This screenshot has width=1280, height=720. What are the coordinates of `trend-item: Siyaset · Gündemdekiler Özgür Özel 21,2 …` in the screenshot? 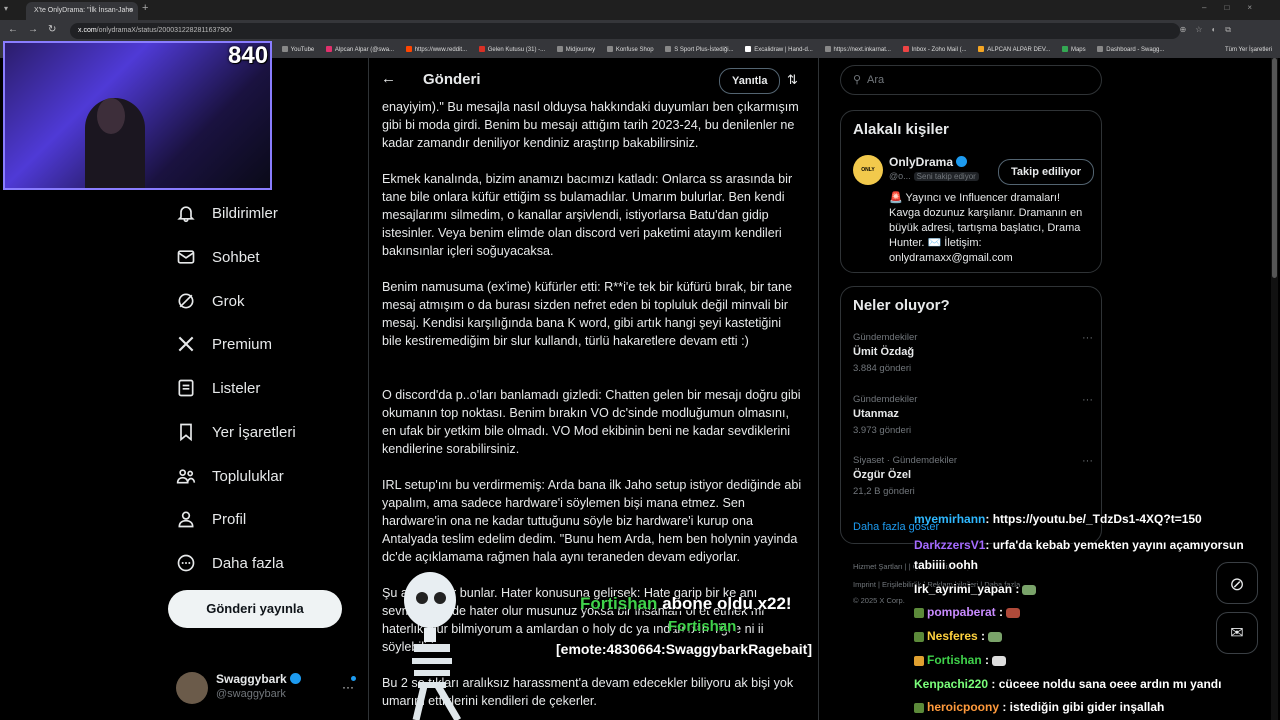 It's located at (973, 476).